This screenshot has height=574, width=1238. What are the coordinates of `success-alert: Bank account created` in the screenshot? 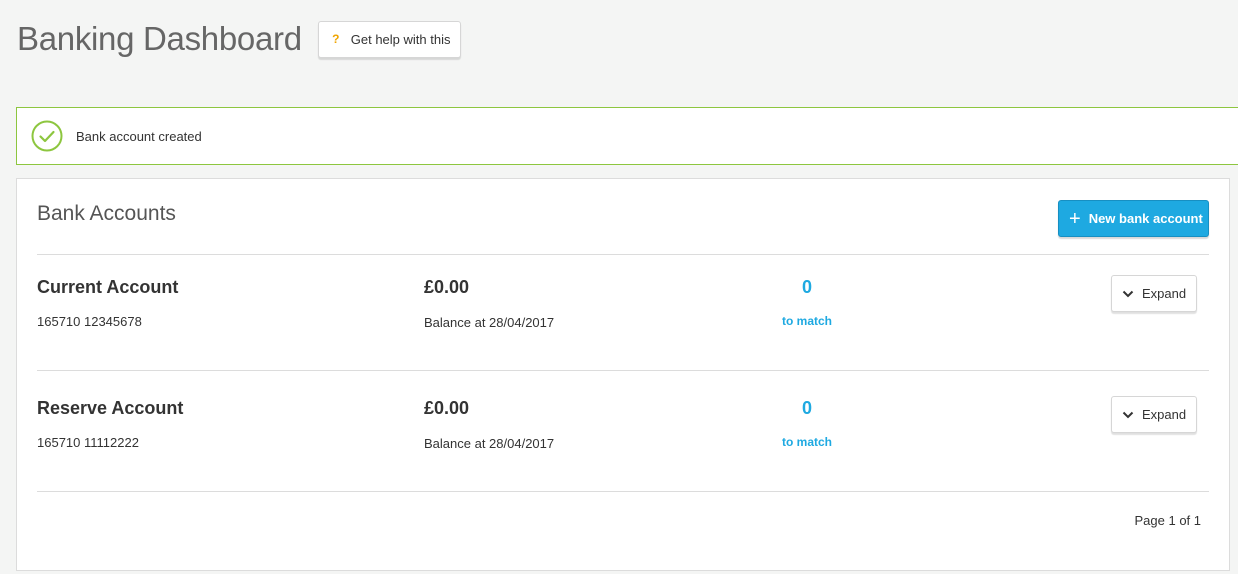 It's located at (627, 136).